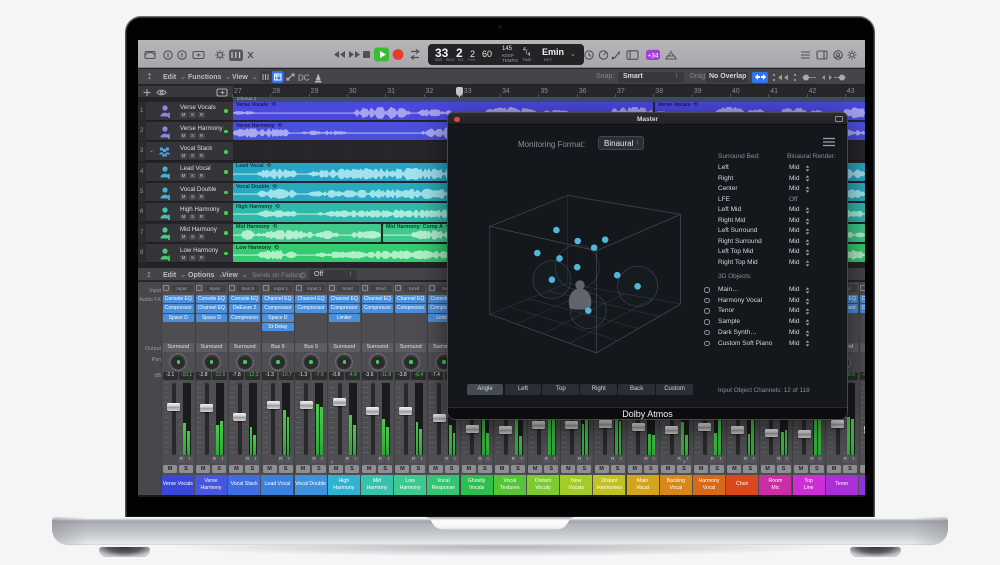 The image size is (1000, 565). What do you see at coordinates (304, 78) in the screenshot?
I see `svg-text: DC` at bounding box center [304, 78].